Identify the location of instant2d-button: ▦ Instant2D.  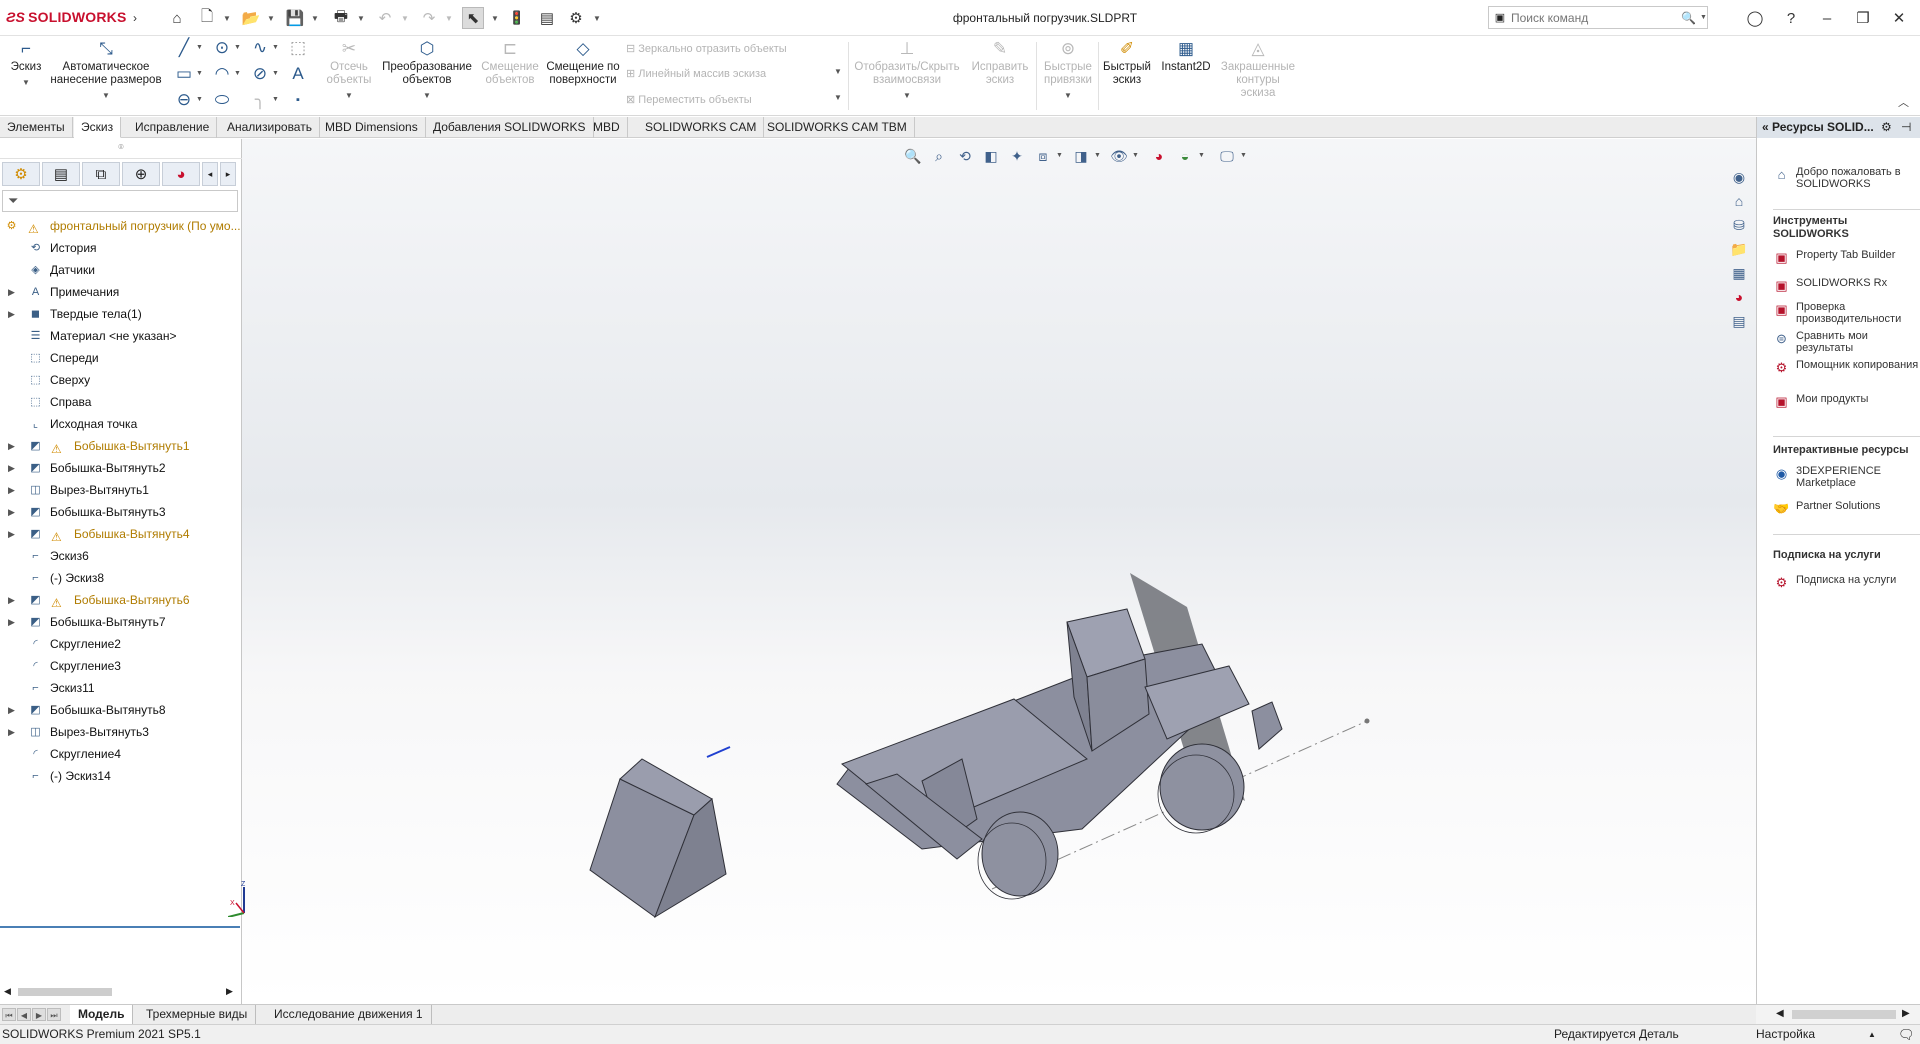
(1186, 57).